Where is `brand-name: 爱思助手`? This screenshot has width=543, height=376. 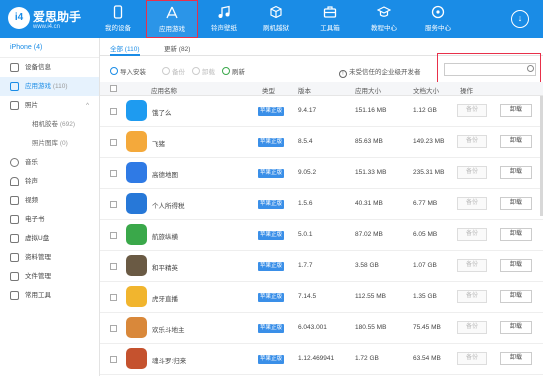
brand-name: 爱思助手 is located at coordinates (57, 17).